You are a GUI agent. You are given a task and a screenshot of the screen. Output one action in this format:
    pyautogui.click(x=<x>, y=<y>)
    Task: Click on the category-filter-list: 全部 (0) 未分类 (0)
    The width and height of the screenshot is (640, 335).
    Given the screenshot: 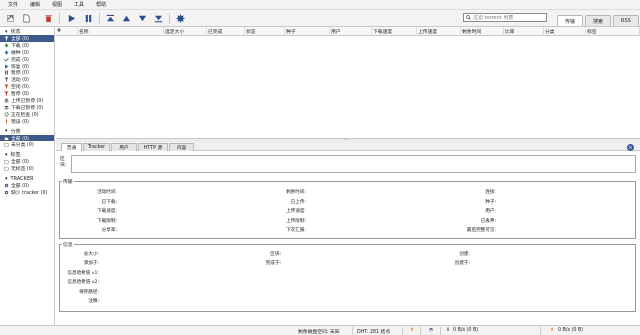 What is the action you would take?
    pyautogui.click(x=27, y=141)
    